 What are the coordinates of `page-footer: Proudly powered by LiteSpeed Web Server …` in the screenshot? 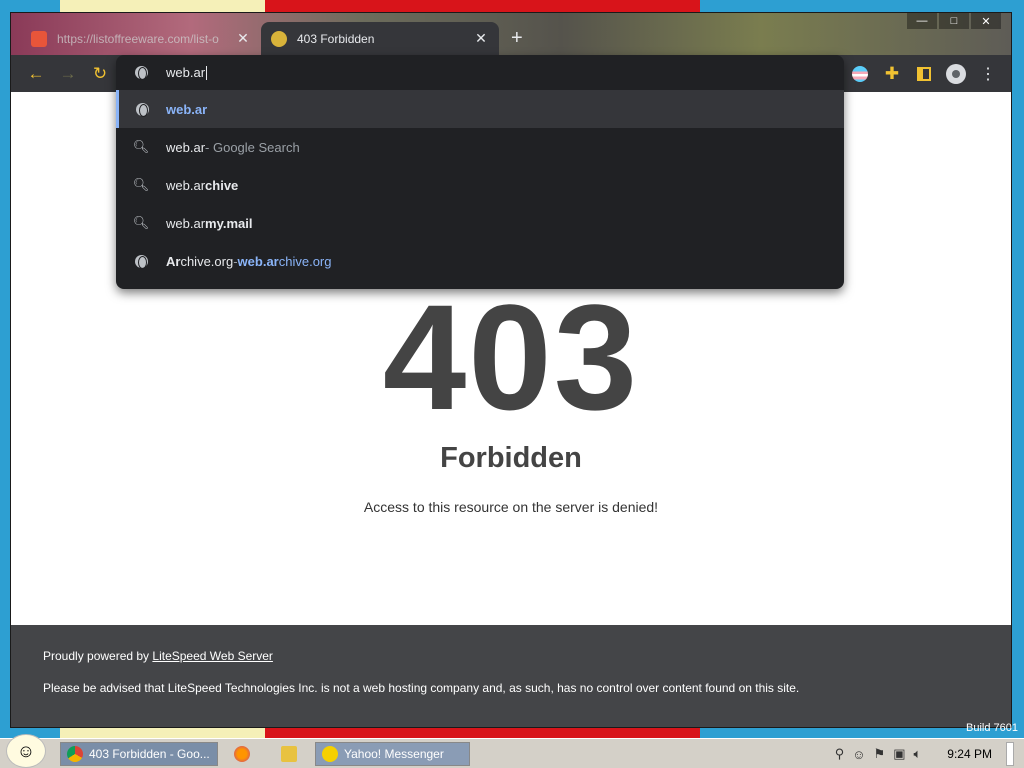 It's located at (511, 676).